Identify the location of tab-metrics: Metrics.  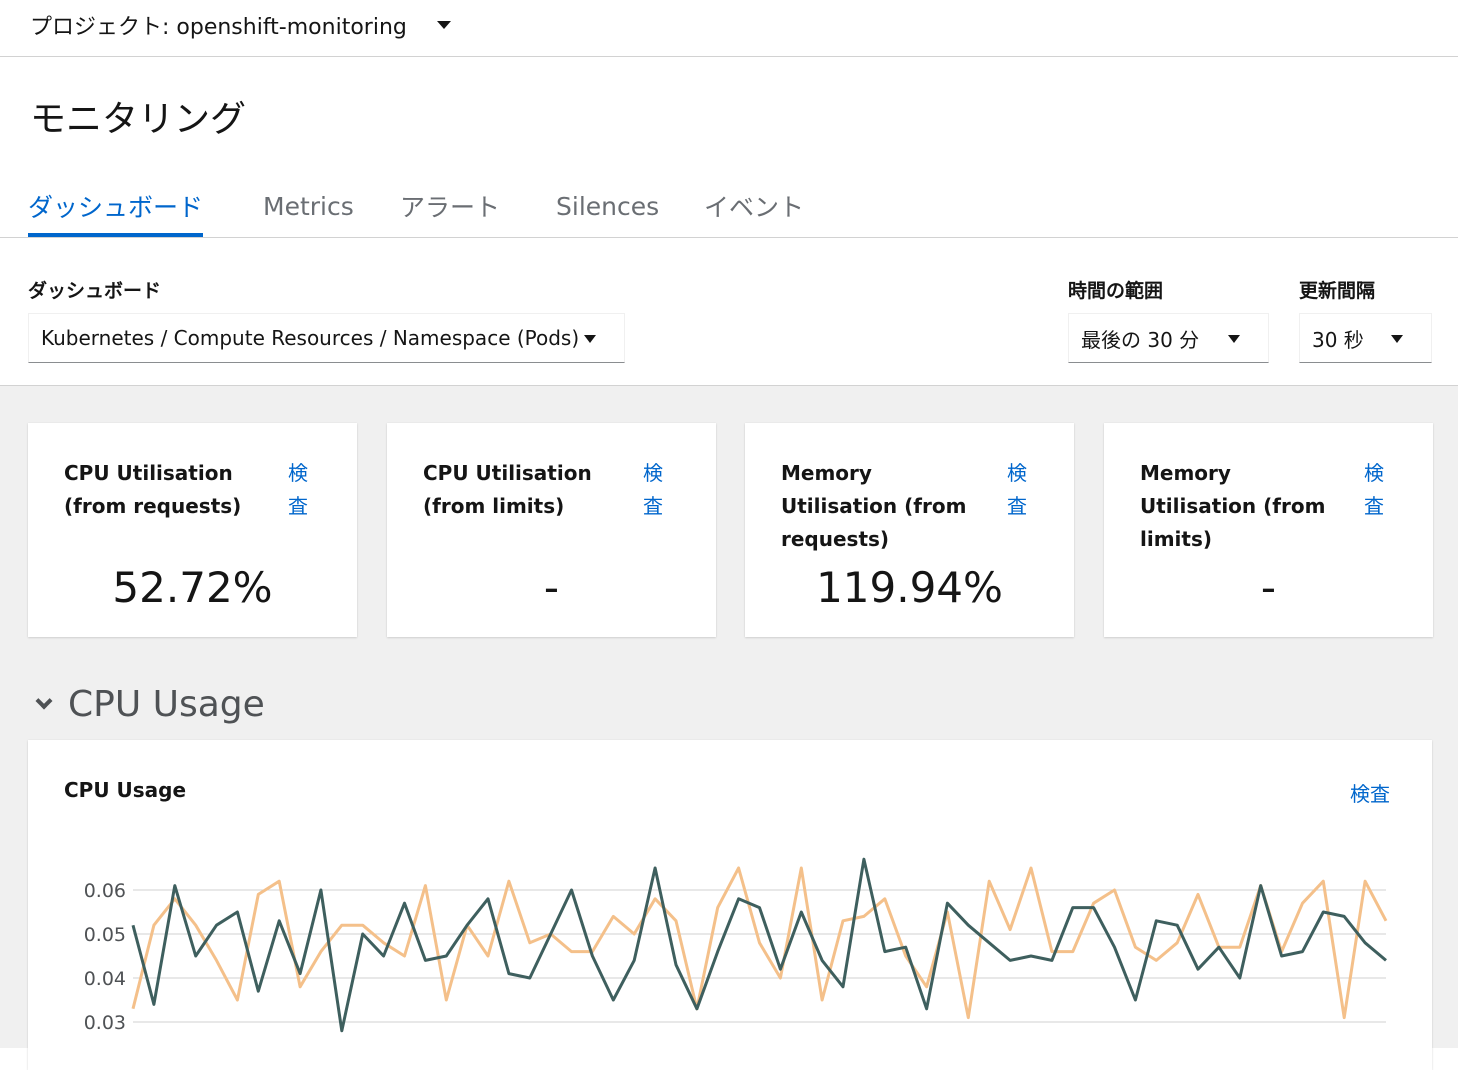
(308, 206).